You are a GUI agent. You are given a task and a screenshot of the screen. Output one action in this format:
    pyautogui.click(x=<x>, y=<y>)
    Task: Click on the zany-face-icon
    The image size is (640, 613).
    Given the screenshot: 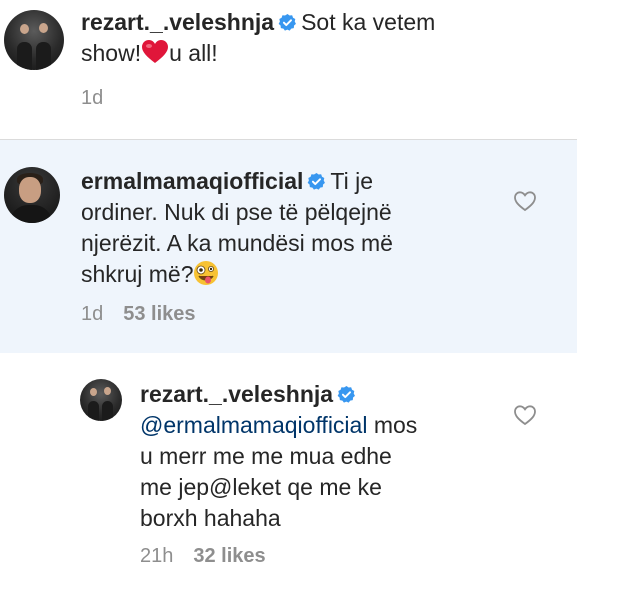 What is the action you would take?
    pyautogui.click(x=206, y=273)
    